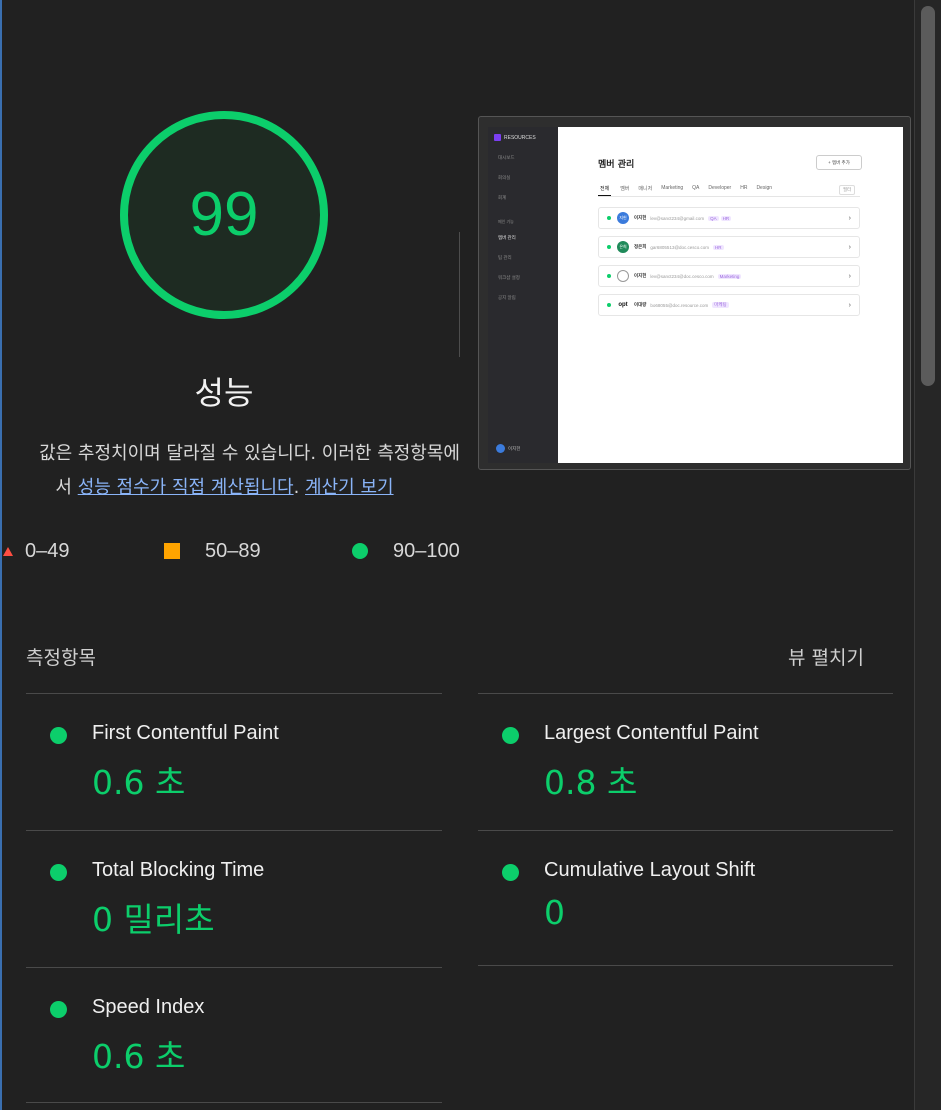  Describe the element at coordinates (426, 550) in the screenshot. I see `legend-pass-label: 90–100` at that location.